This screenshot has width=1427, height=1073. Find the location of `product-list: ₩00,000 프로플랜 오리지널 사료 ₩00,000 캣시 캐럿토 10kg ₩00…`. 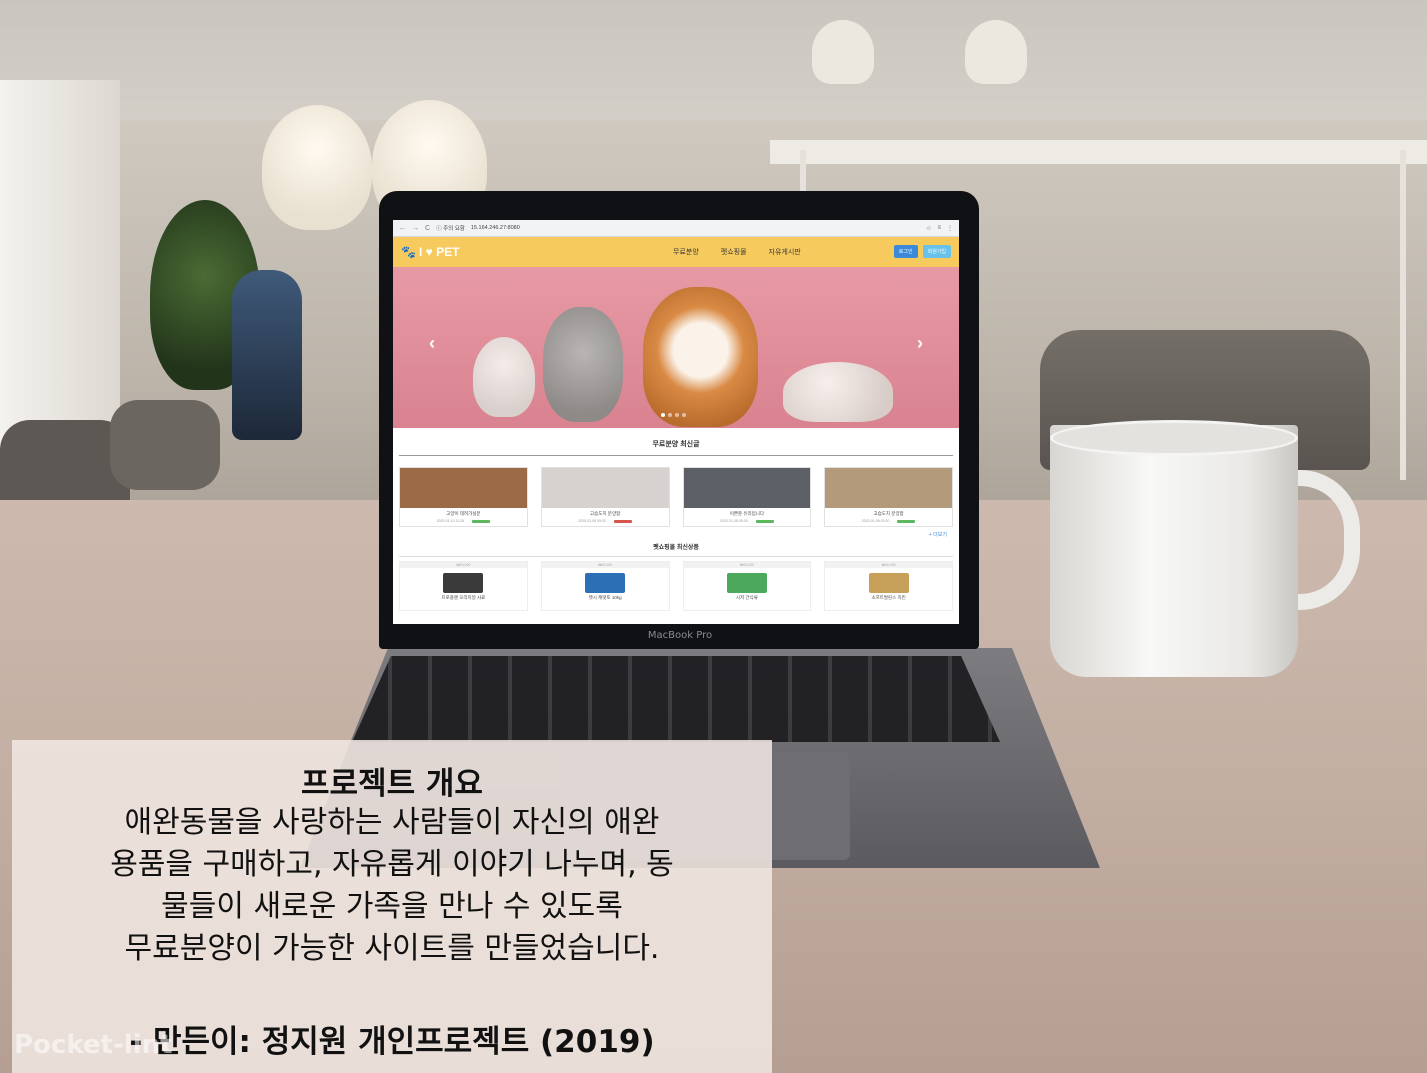

product-list: ₩00,000 프로플랜 오리지널 사료 ₩00,000 캣시 캐럿토 10kg ₩00… is located at coordinates (676, 584).